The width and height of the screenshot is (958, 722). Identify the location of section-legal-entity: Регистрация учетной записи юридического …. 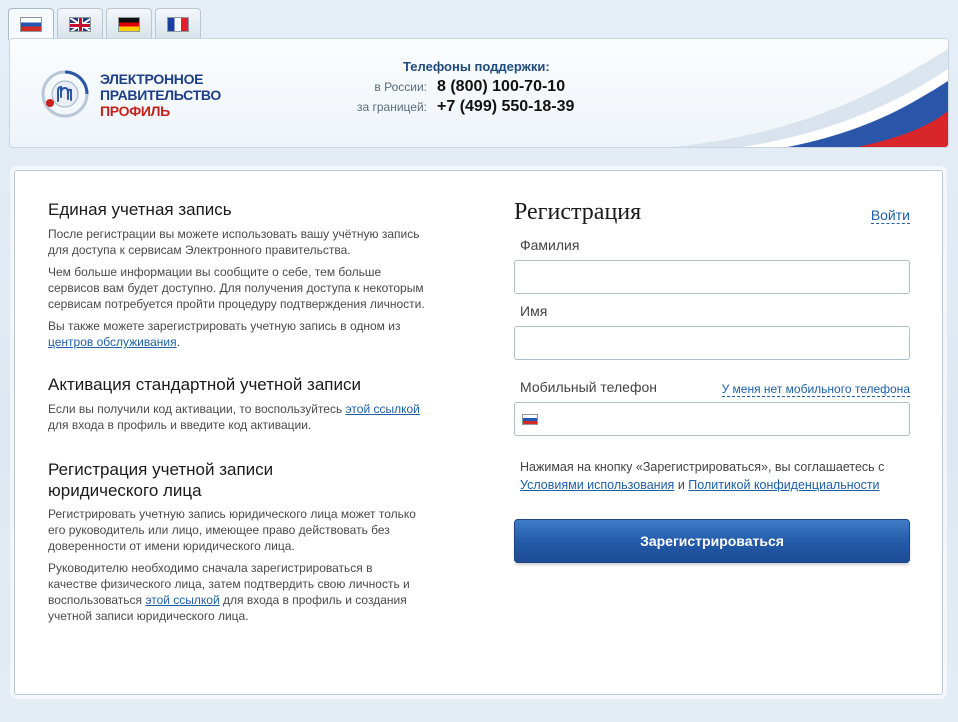
(178, 483).